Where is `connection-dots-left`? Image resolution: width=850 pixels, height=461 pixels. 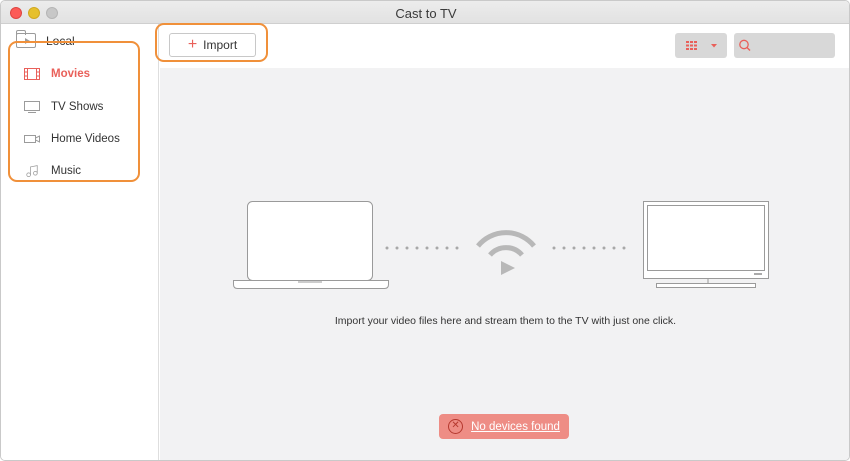
connection-dots-left is located at coordinates (422, 248).